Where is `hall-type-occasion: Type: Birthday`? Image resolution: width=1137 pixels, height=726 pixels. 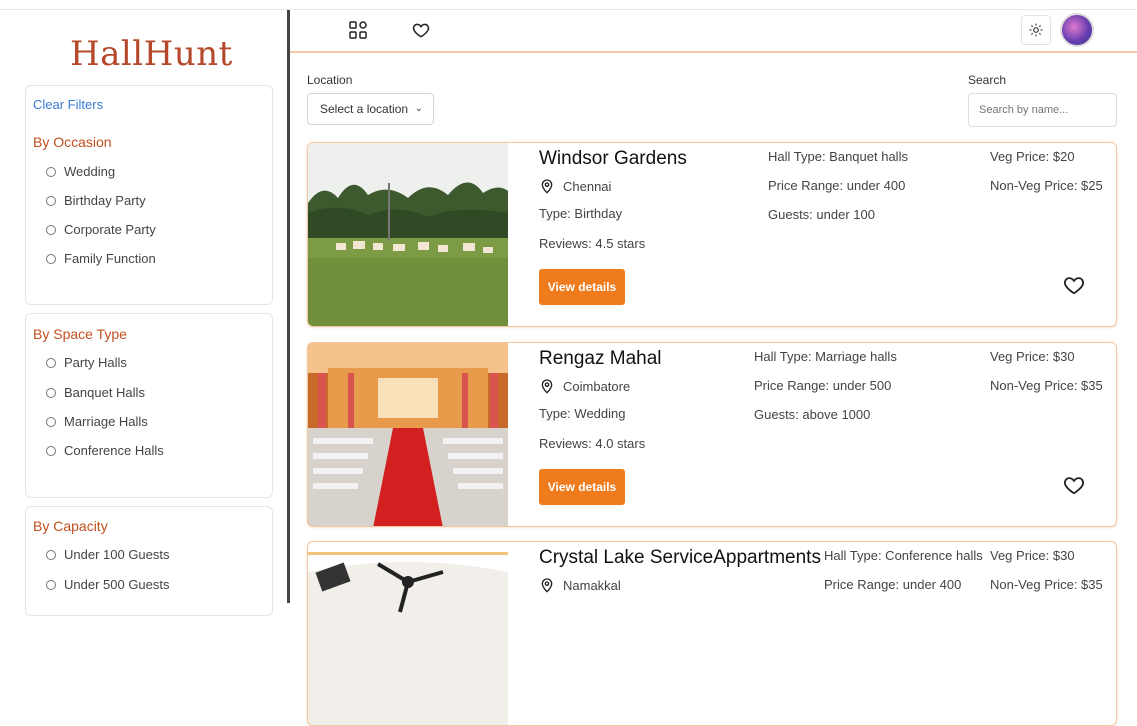 hall-type-occasion: Type: Birthday is located at coordinates (581, 213).